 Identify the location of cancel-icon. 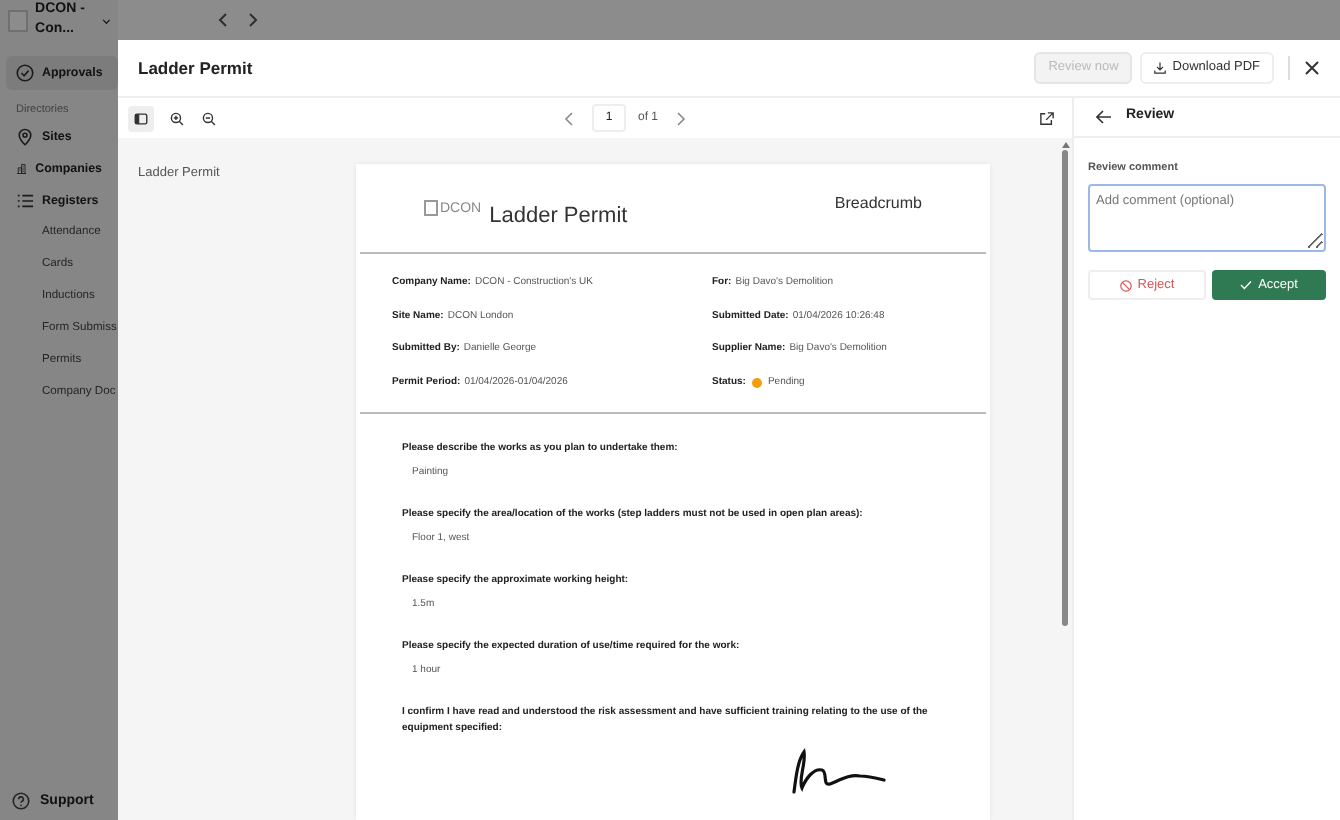
(1125, 285).